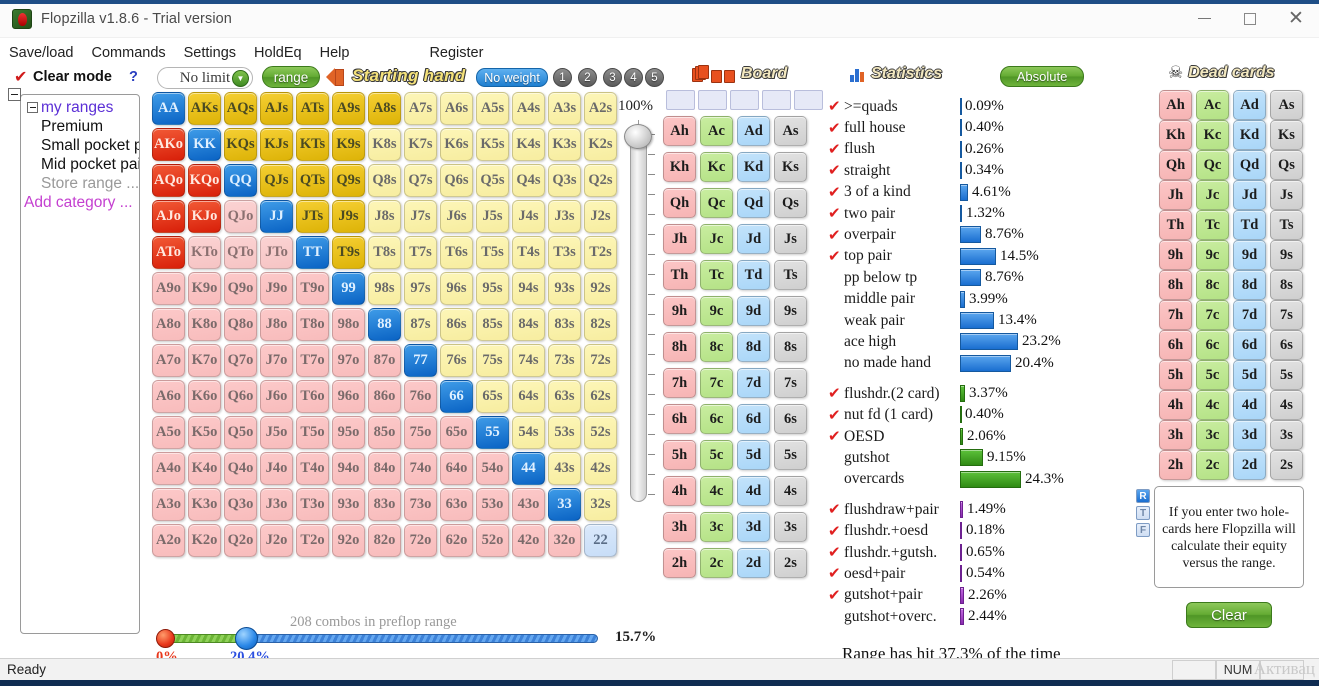 Image resolution: width=1319 pixels, height=686 pixels. What do you see at coordinates (753, 275) in the screenshot?
I see `board-card: Td` at bounding box center [753, 275].